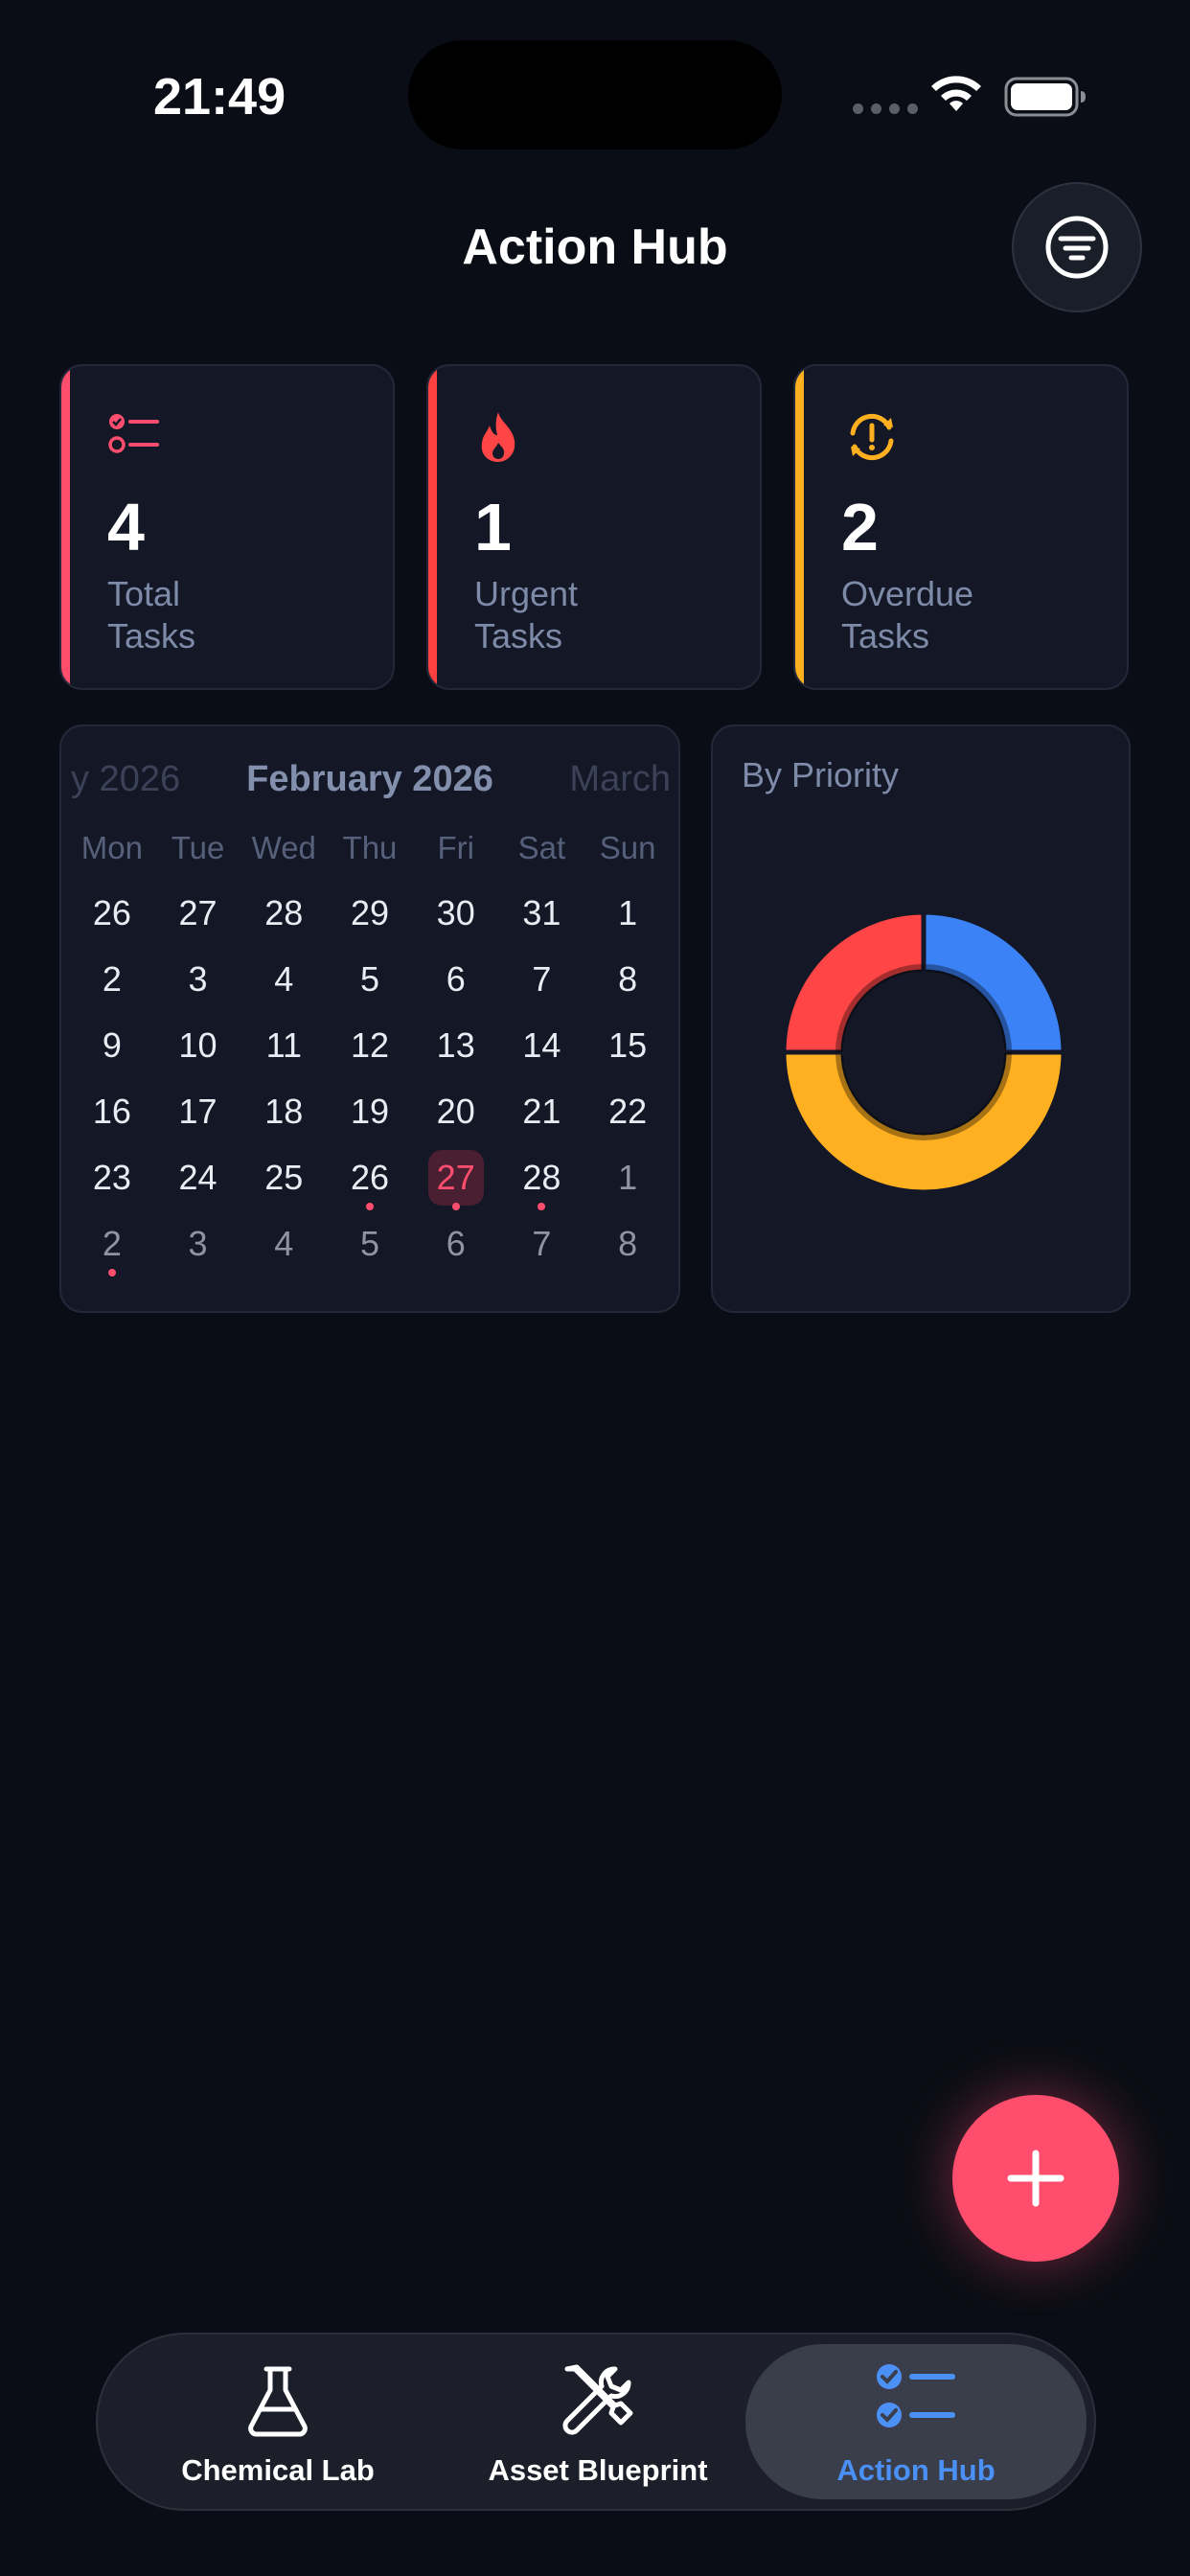 Image resolution: width=1190 pixels, height=2576 pixels. I want to click on stat-value: 2, so click(860, 527).